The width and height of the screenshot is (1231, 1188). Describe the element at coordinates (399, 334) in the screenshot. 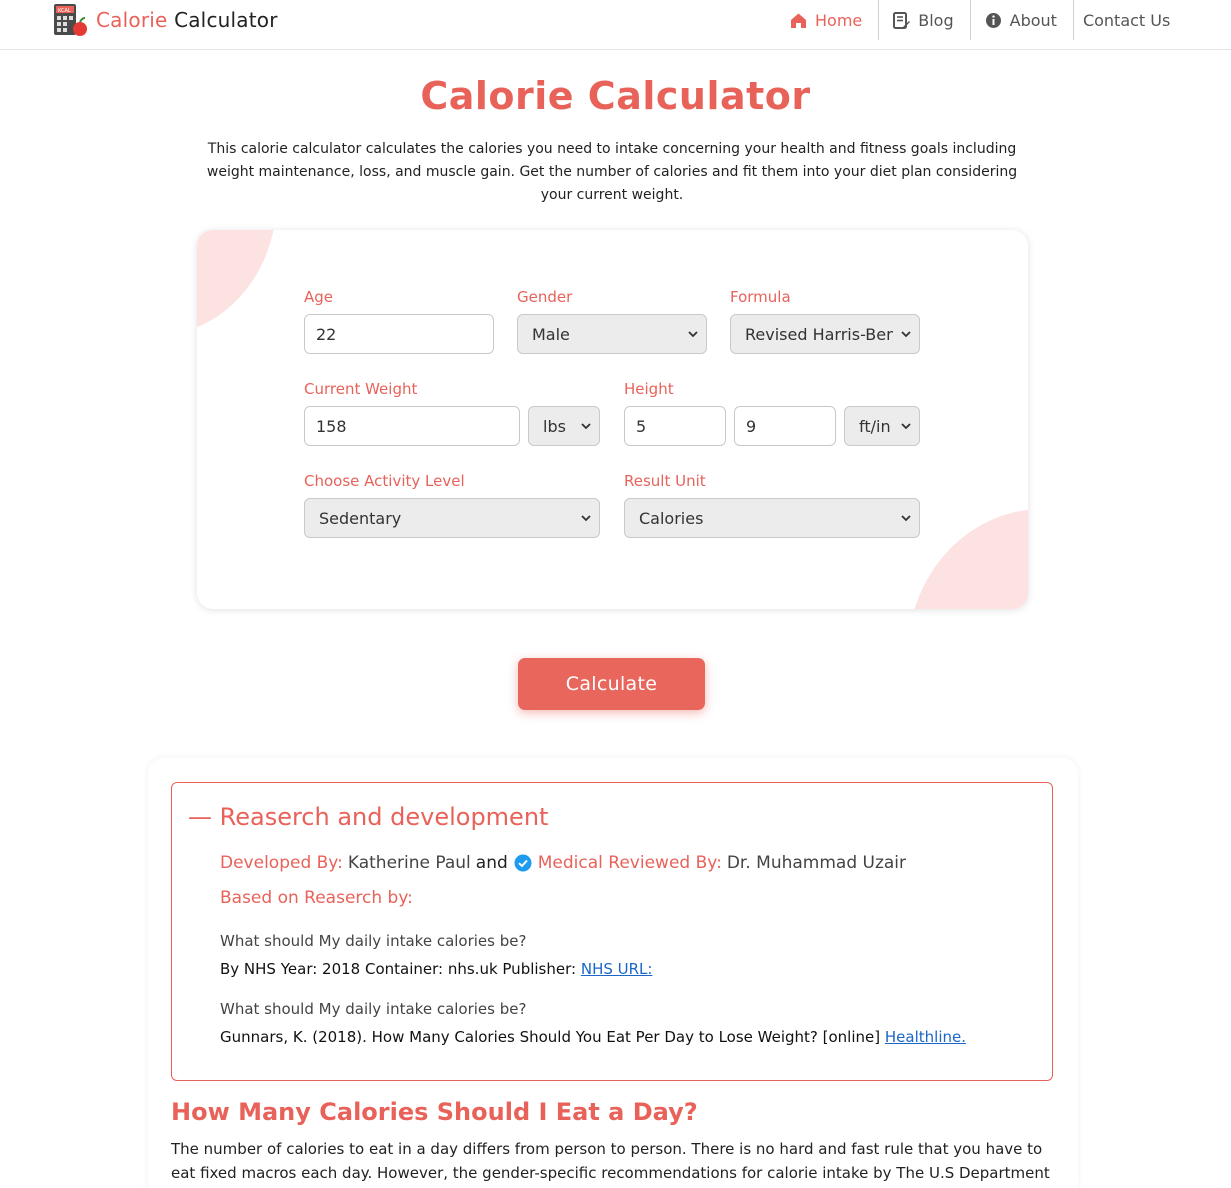

I see `age-input: 22` at that location.